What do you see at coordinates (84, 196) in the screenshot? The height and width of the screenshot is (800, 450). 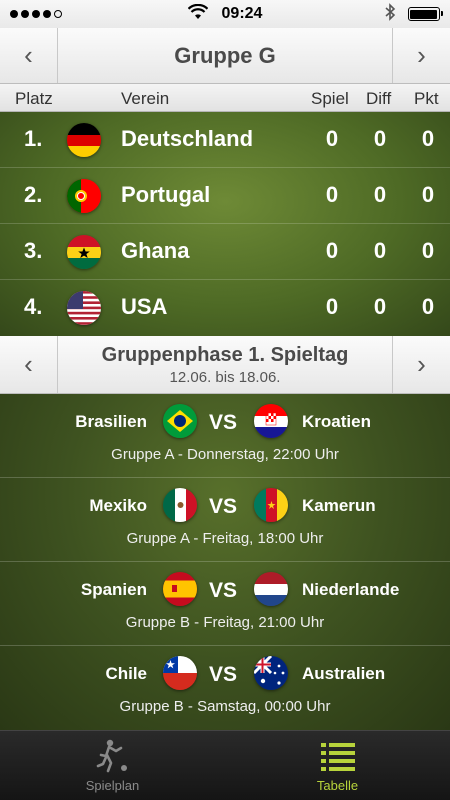 I see `portugal-flag-icon` at bounding box center [84, 196].